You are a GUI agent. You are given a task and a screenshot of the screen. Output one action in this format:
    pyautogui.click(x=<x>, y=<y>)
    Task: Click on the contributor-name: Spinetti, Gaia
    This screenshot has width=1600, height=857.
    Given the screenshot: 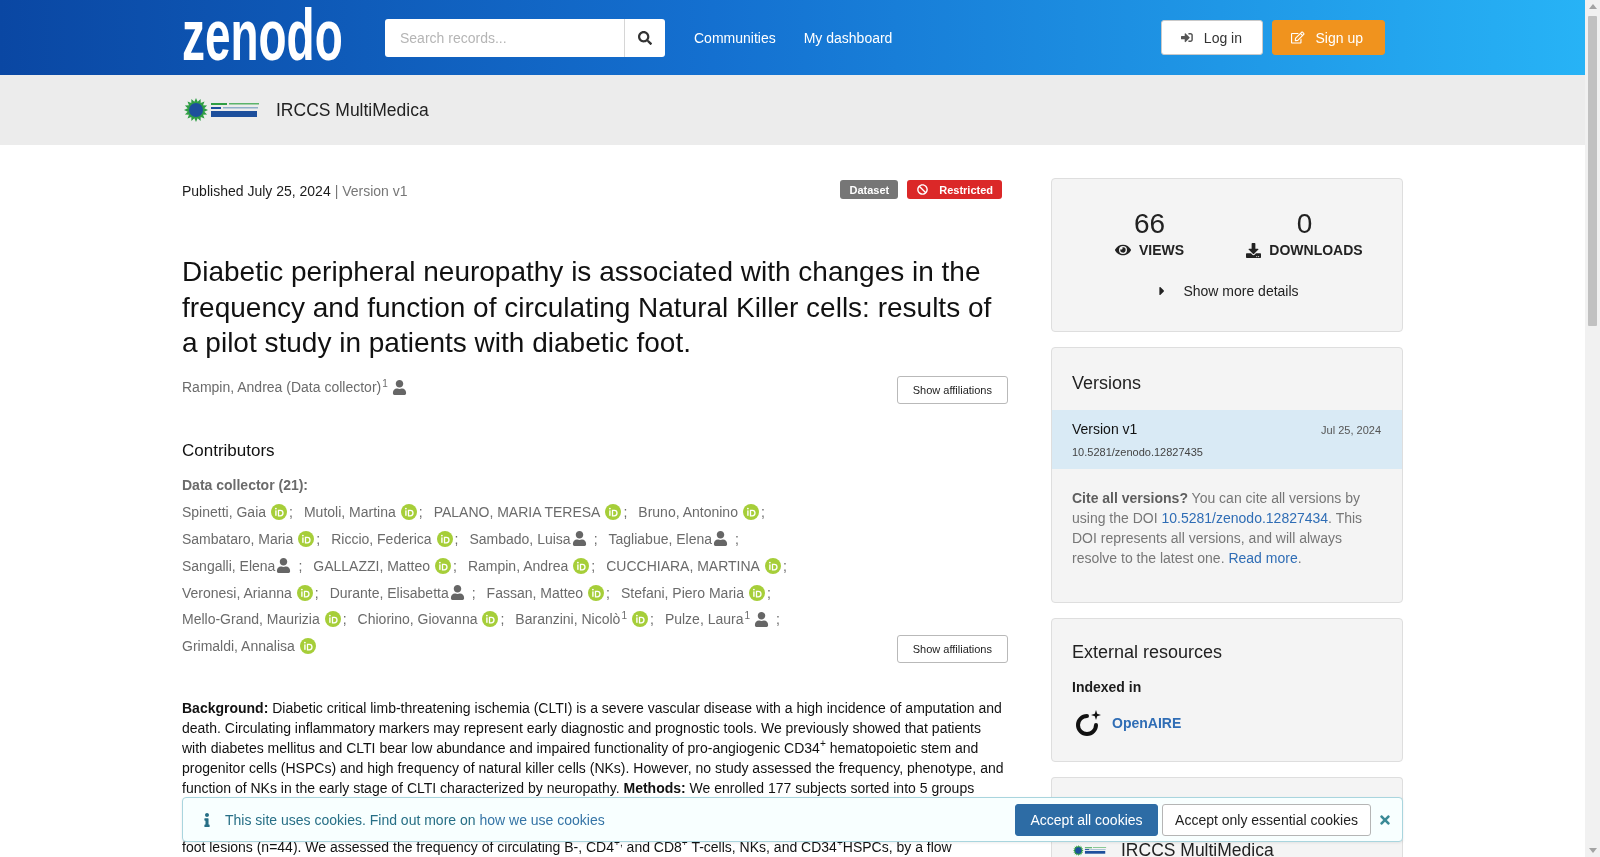 What is the action you would take?
    pyautogui.click(x=224, y=513)
    